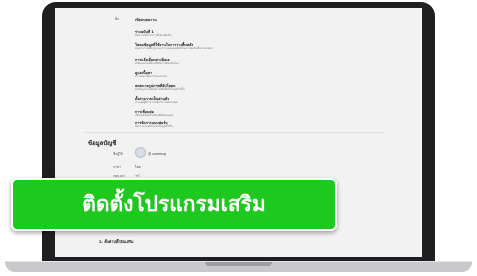  Describe the element at coordinates (156, 102) in the screenshot. I see `setting-item-desc: กำหนดผู้ที่สามารถเห็นโปรไฟล์ของคุณ` at that location.